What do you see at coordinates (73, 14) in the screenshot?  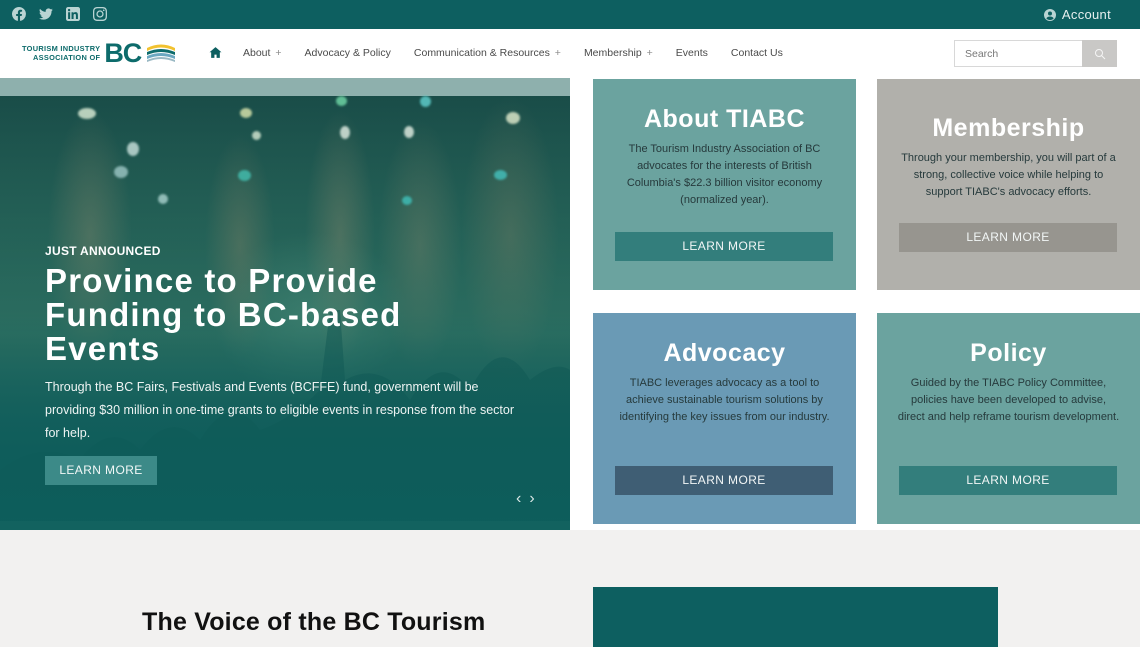 I see `linkedin-icon` at bounding box center [73, 14].